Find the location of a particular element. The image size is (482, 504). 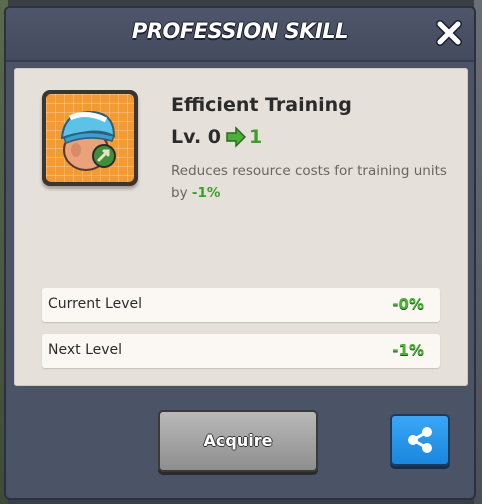

close-button is located at coordinates (449, 33).